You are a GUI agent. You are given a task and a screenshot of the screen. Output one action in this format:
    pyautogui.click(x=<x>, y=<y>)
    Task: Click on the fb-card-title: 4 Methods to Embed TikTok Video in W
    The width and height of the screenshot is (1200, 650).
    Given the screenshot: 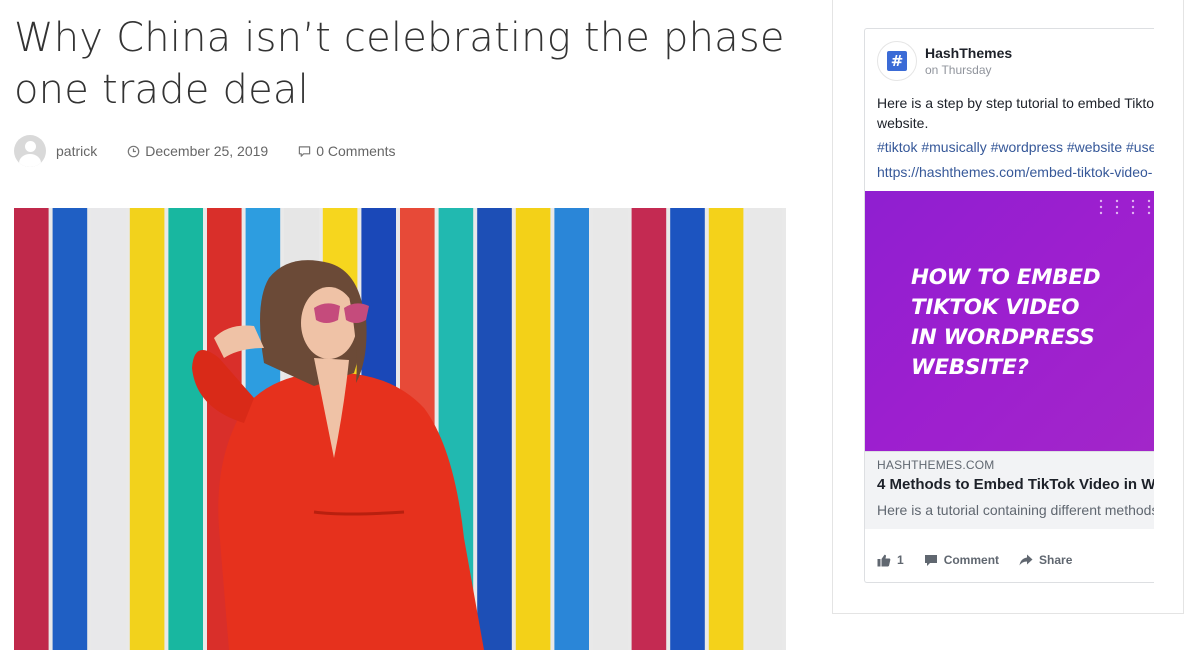 What is the action you would take?
    pyautogui.click(x=1015, y=484)
    